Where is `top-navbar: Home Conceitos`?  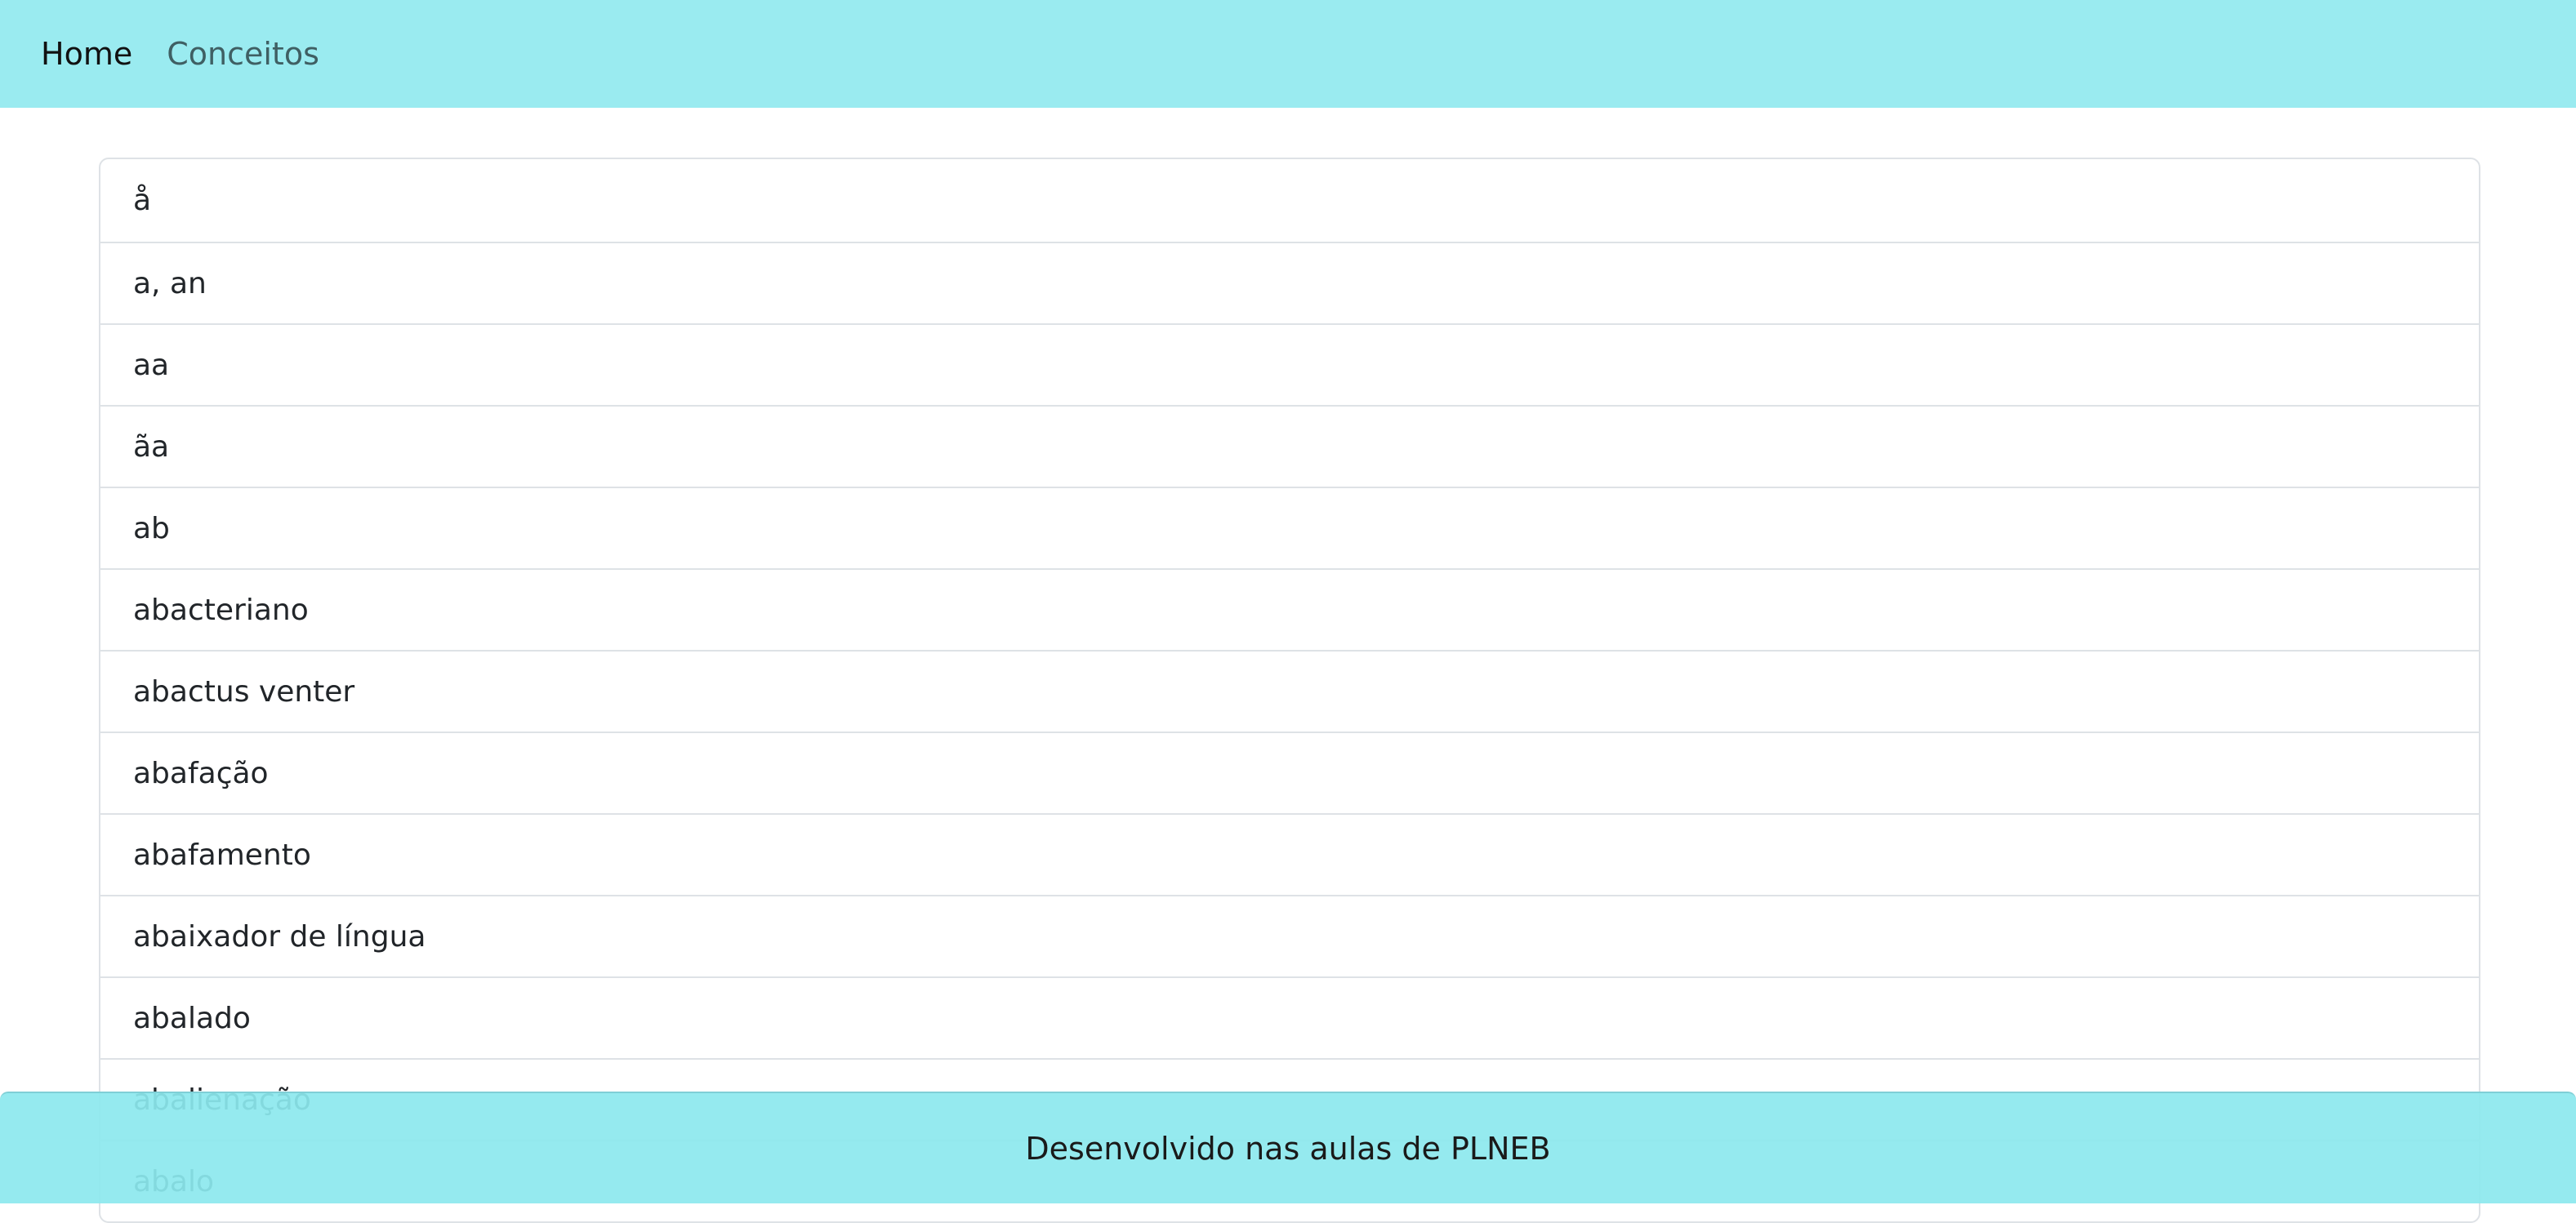 top-navbar: Home Conceitos is located at coordinates (1288, 54).